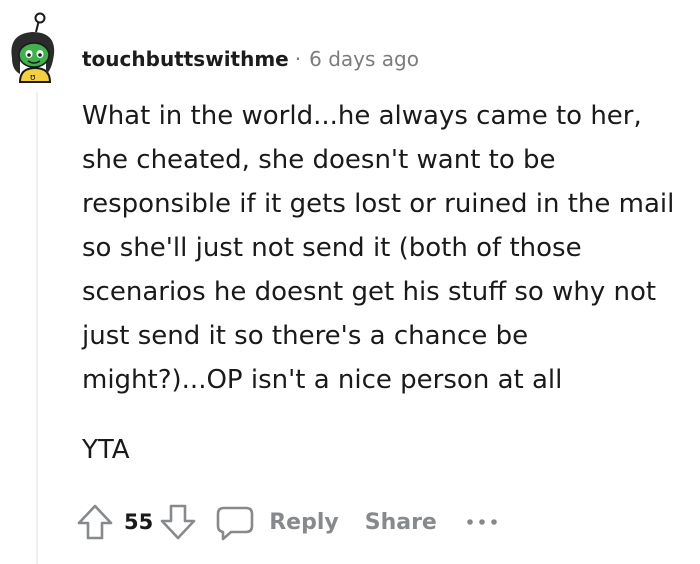  I want to click on comment-header: touchbuttswithme · 6 days ago, so click(250, 59).